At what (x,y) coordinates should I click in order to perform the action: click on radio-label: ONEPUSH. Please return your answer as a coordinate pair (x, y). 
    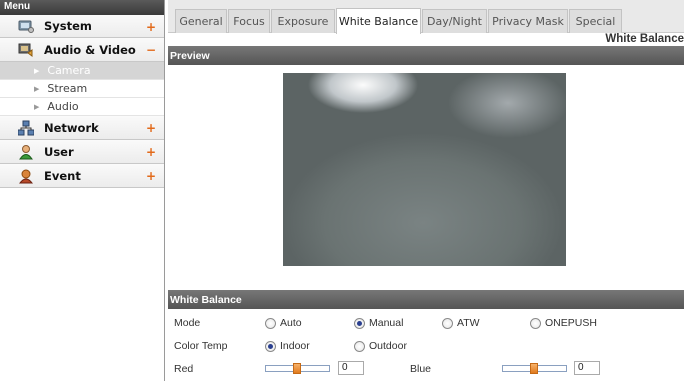
    Looking at the image, I should click on (571, 323).